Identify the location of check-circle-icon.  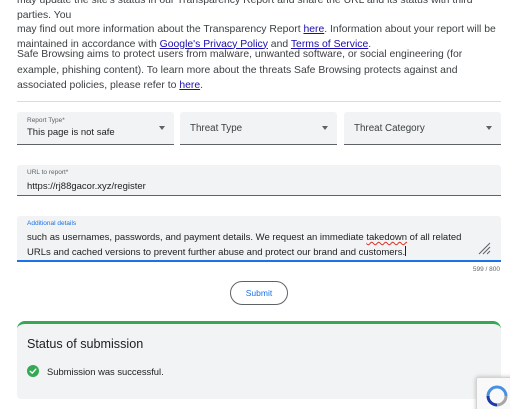
(33, 371).